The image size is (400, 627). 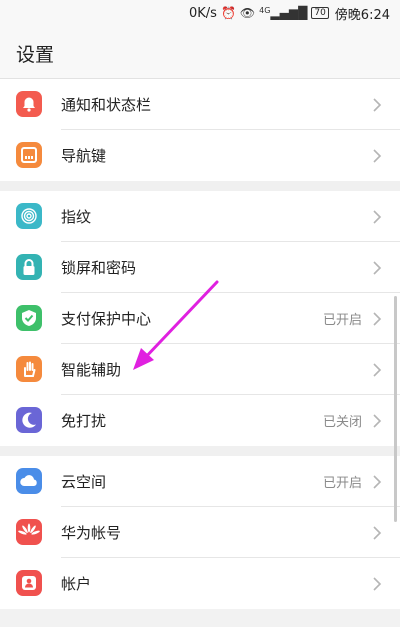 What do you see at coordinates (200, 155) in the screenshot?
I see `settings-row: 导航键` at bounding box center [200, 155].